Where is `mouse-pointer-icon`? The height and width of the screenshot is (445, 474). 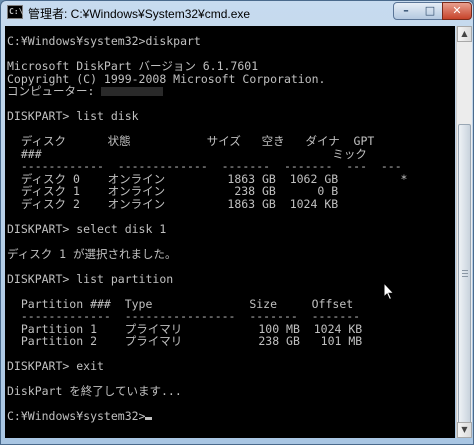
mouse-pointer-icon is located at coordinates (389, 291).